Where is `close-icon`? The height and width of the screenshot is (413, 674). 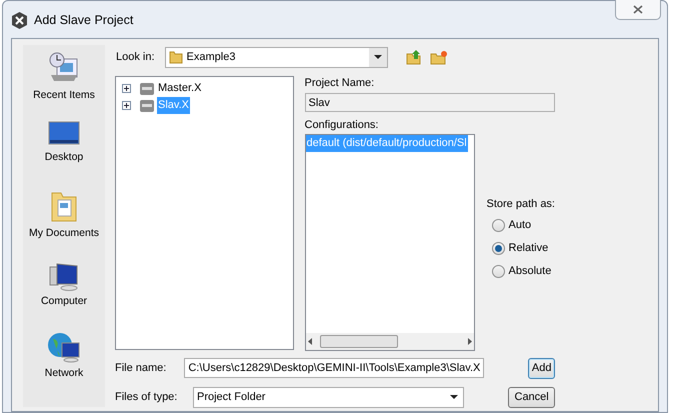
close-icon is located at coordinates (638, 9).